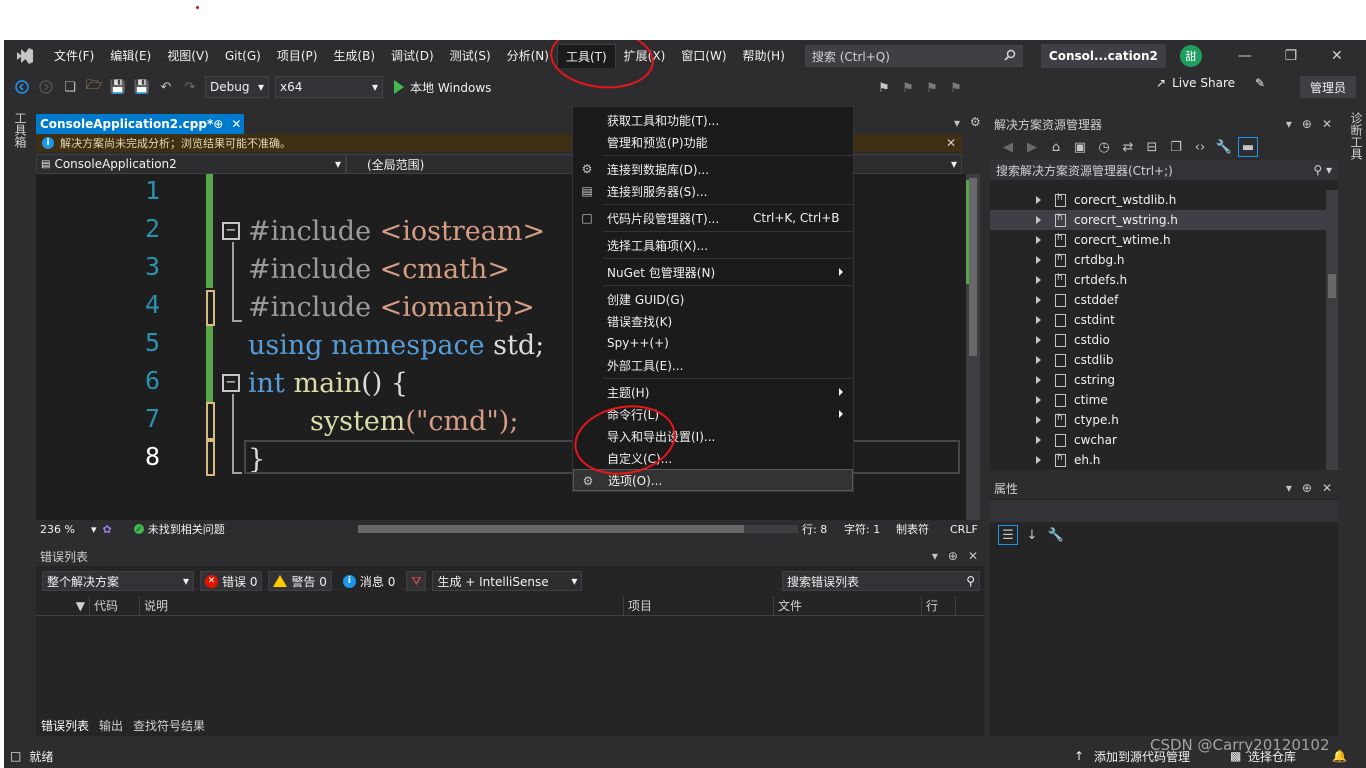  I want to click on back-icon: ◀, so click(1008, 147).